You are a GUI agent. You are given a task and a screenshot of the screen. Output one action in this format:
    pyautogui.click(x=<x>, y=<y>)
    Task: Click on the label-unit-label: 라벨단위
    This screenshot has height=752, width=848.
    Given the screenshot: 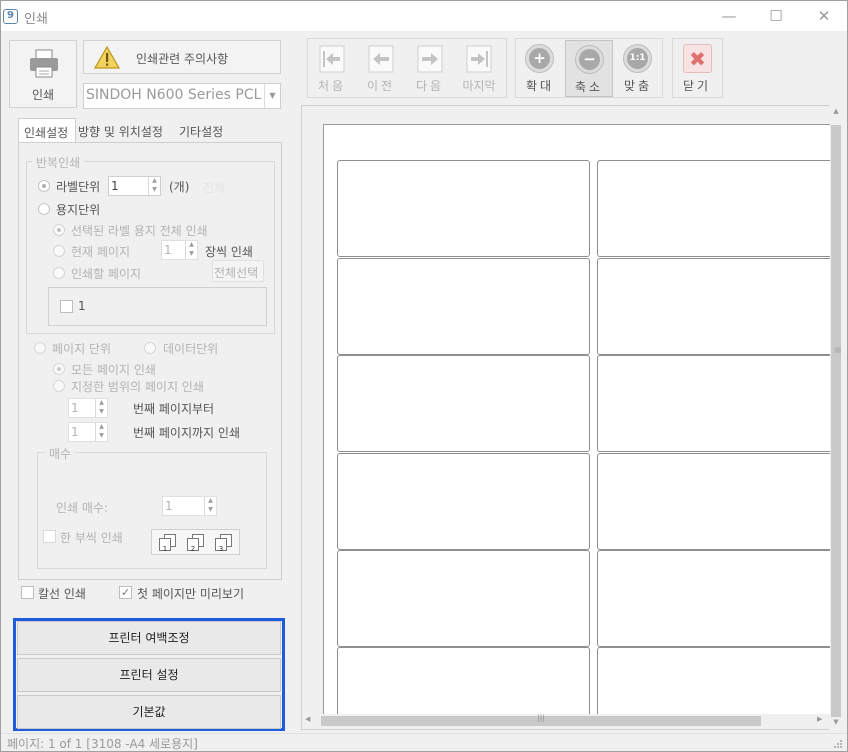 What is the action you would take?
    pyautogui.click(x=78, y=187)
    